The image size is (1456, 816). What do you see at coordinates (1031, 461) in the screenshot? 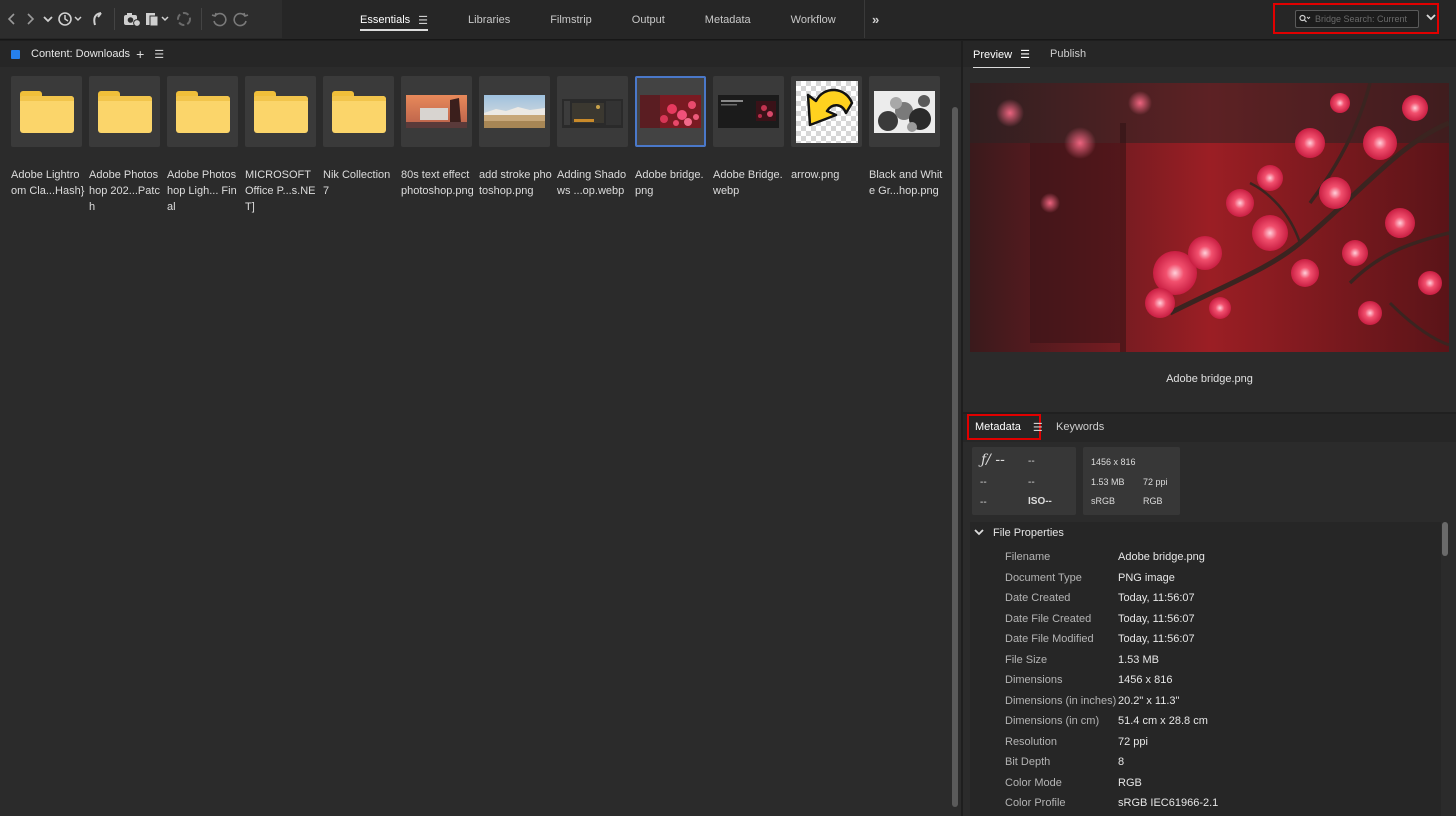
I see `shutter-value: --` at bounding box center [1031, 461].